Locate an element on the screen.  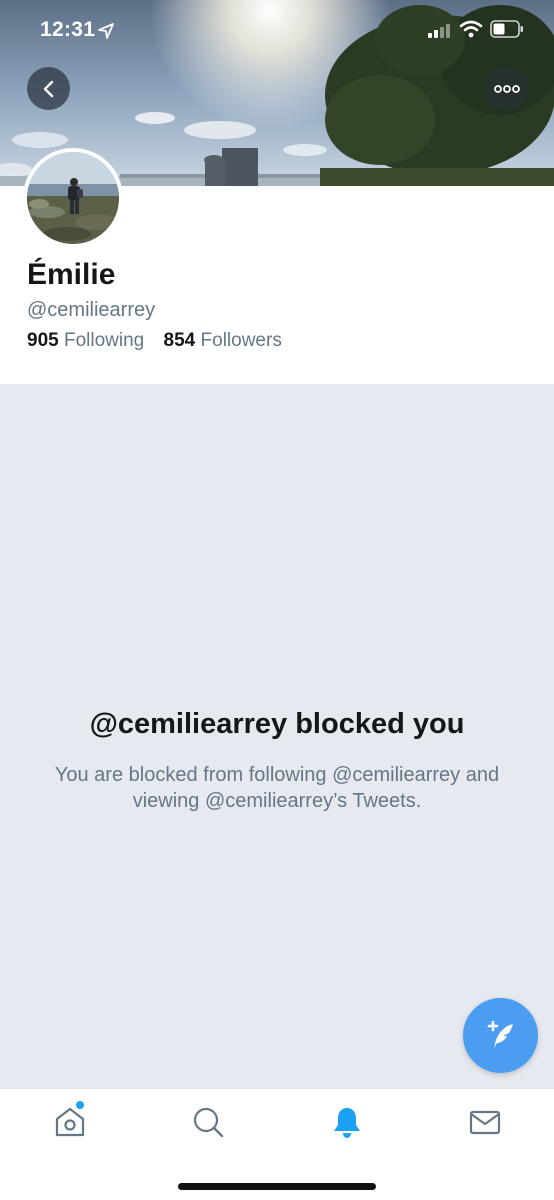
blocked-title: @cemiliearrey blocked you is located at coordinates (277, 724).